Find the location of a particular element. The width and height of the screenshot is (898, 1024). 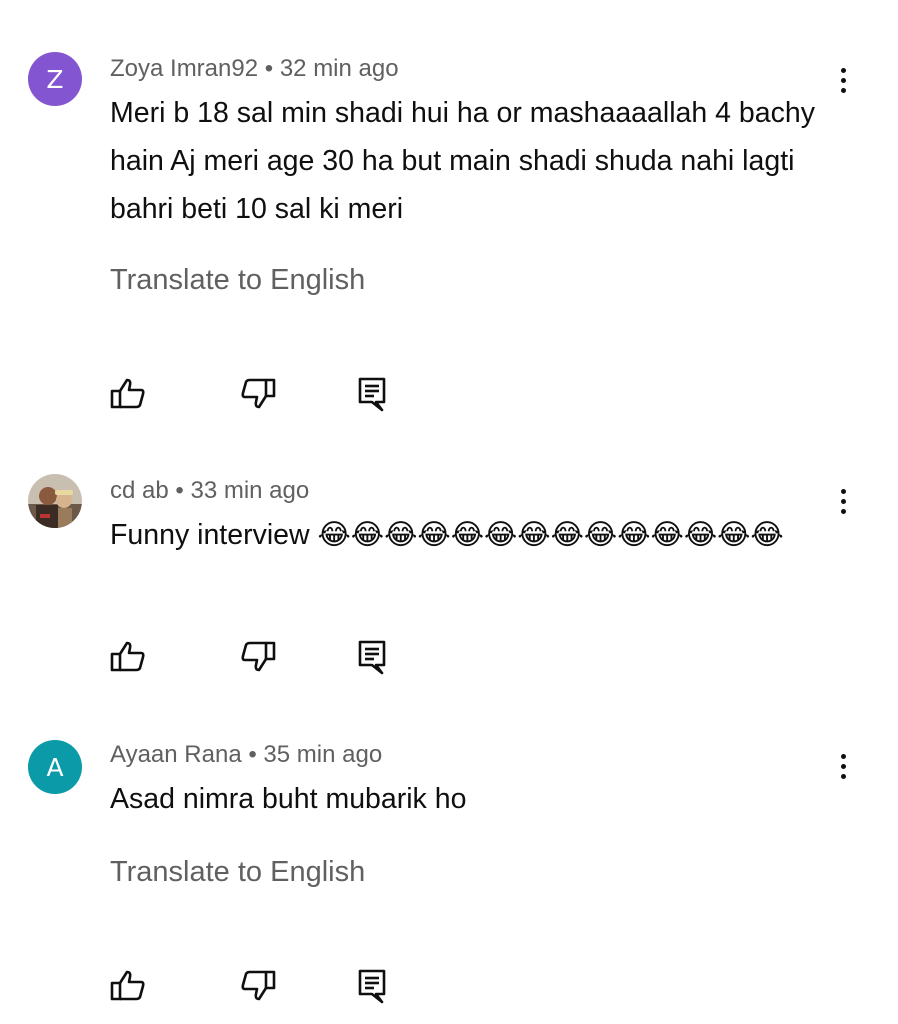

comment-meta: cd ab • 33 min ago is located at coordinates (209, 491).